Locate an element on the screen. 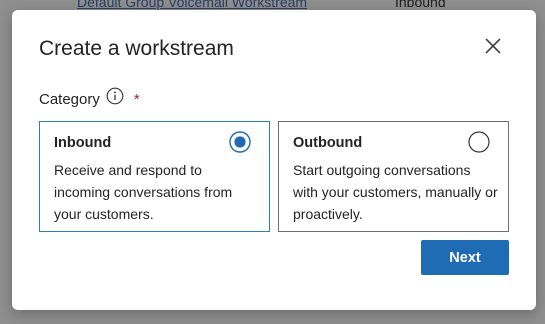 The image size is (545, 324). category-label: Category is located at coordinates (69, 99).